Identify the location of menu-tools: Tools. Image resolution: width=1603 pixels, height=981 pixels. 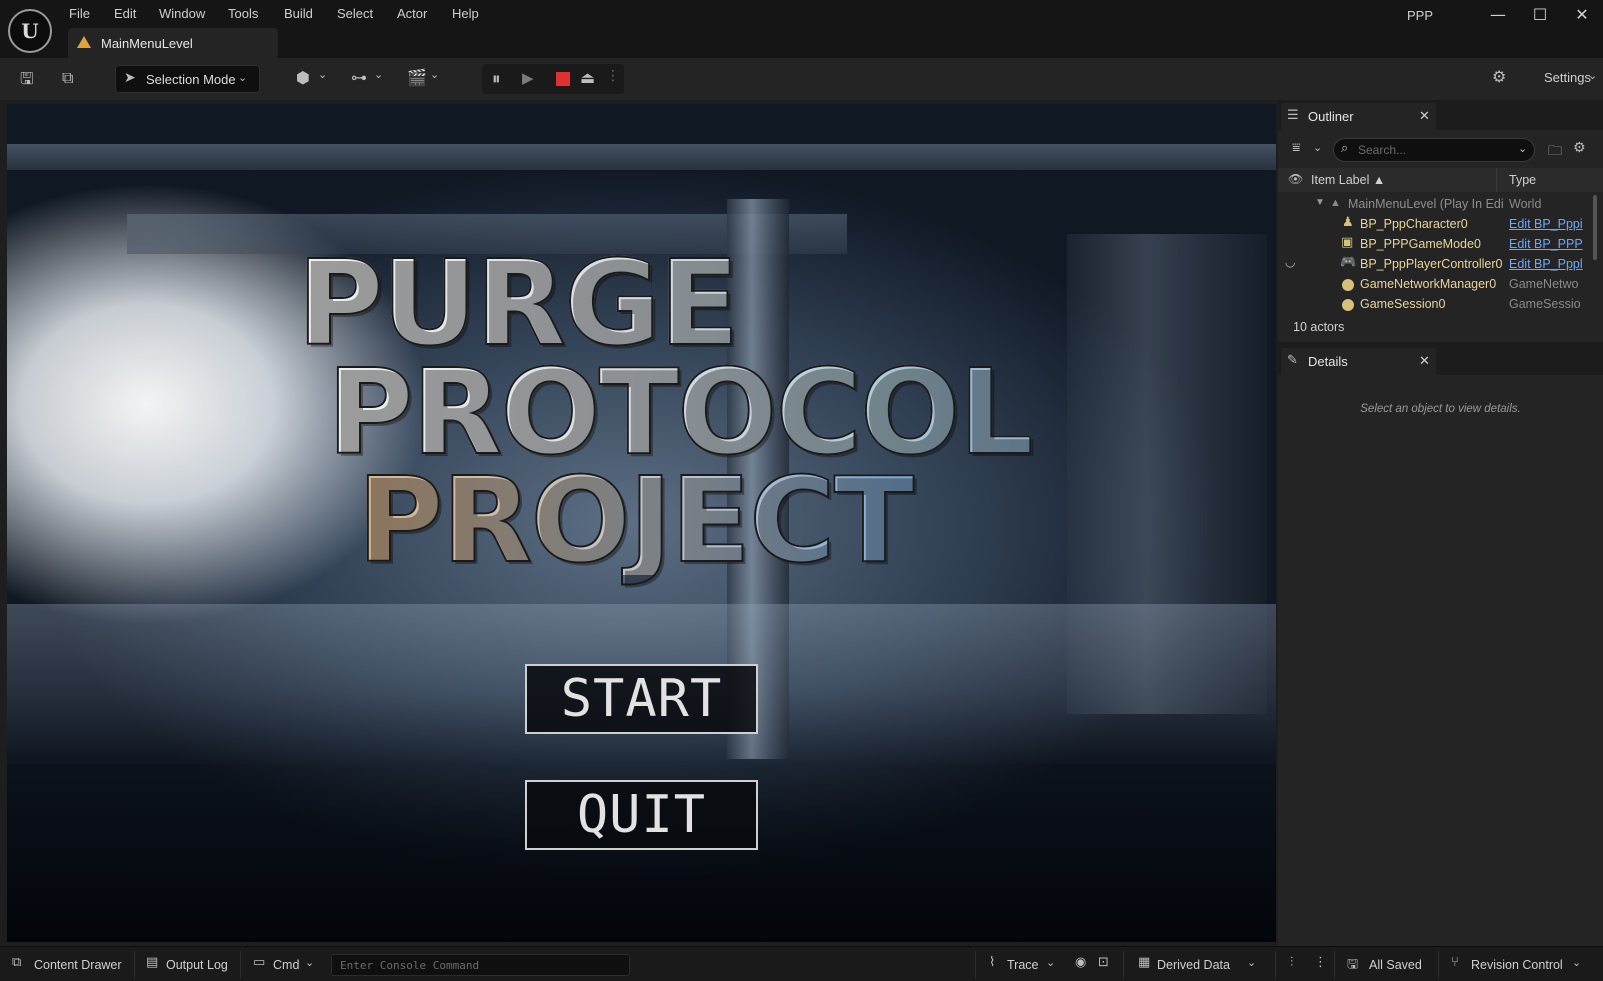
(243, 13).